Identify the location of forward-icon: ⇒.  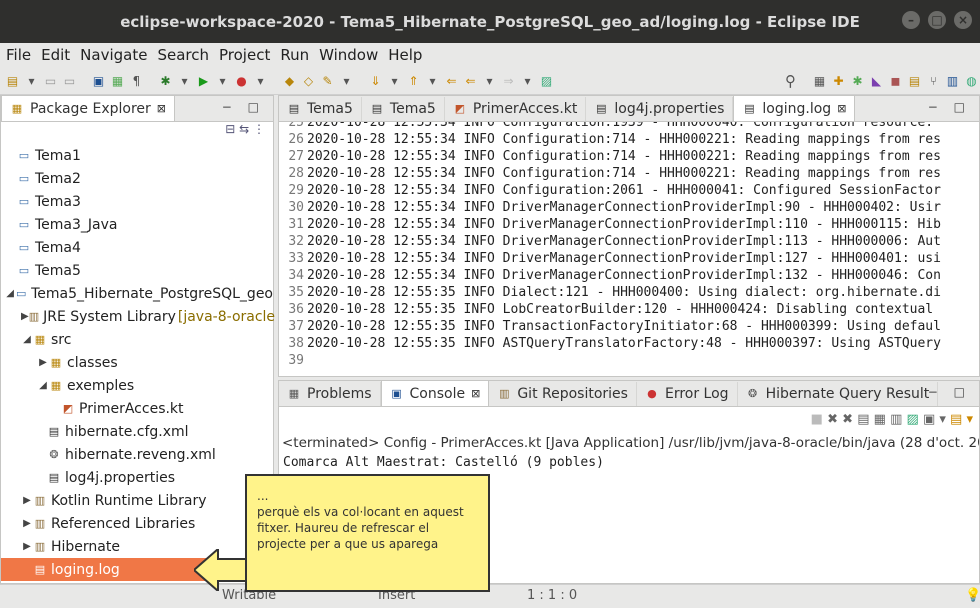
(508, 80).